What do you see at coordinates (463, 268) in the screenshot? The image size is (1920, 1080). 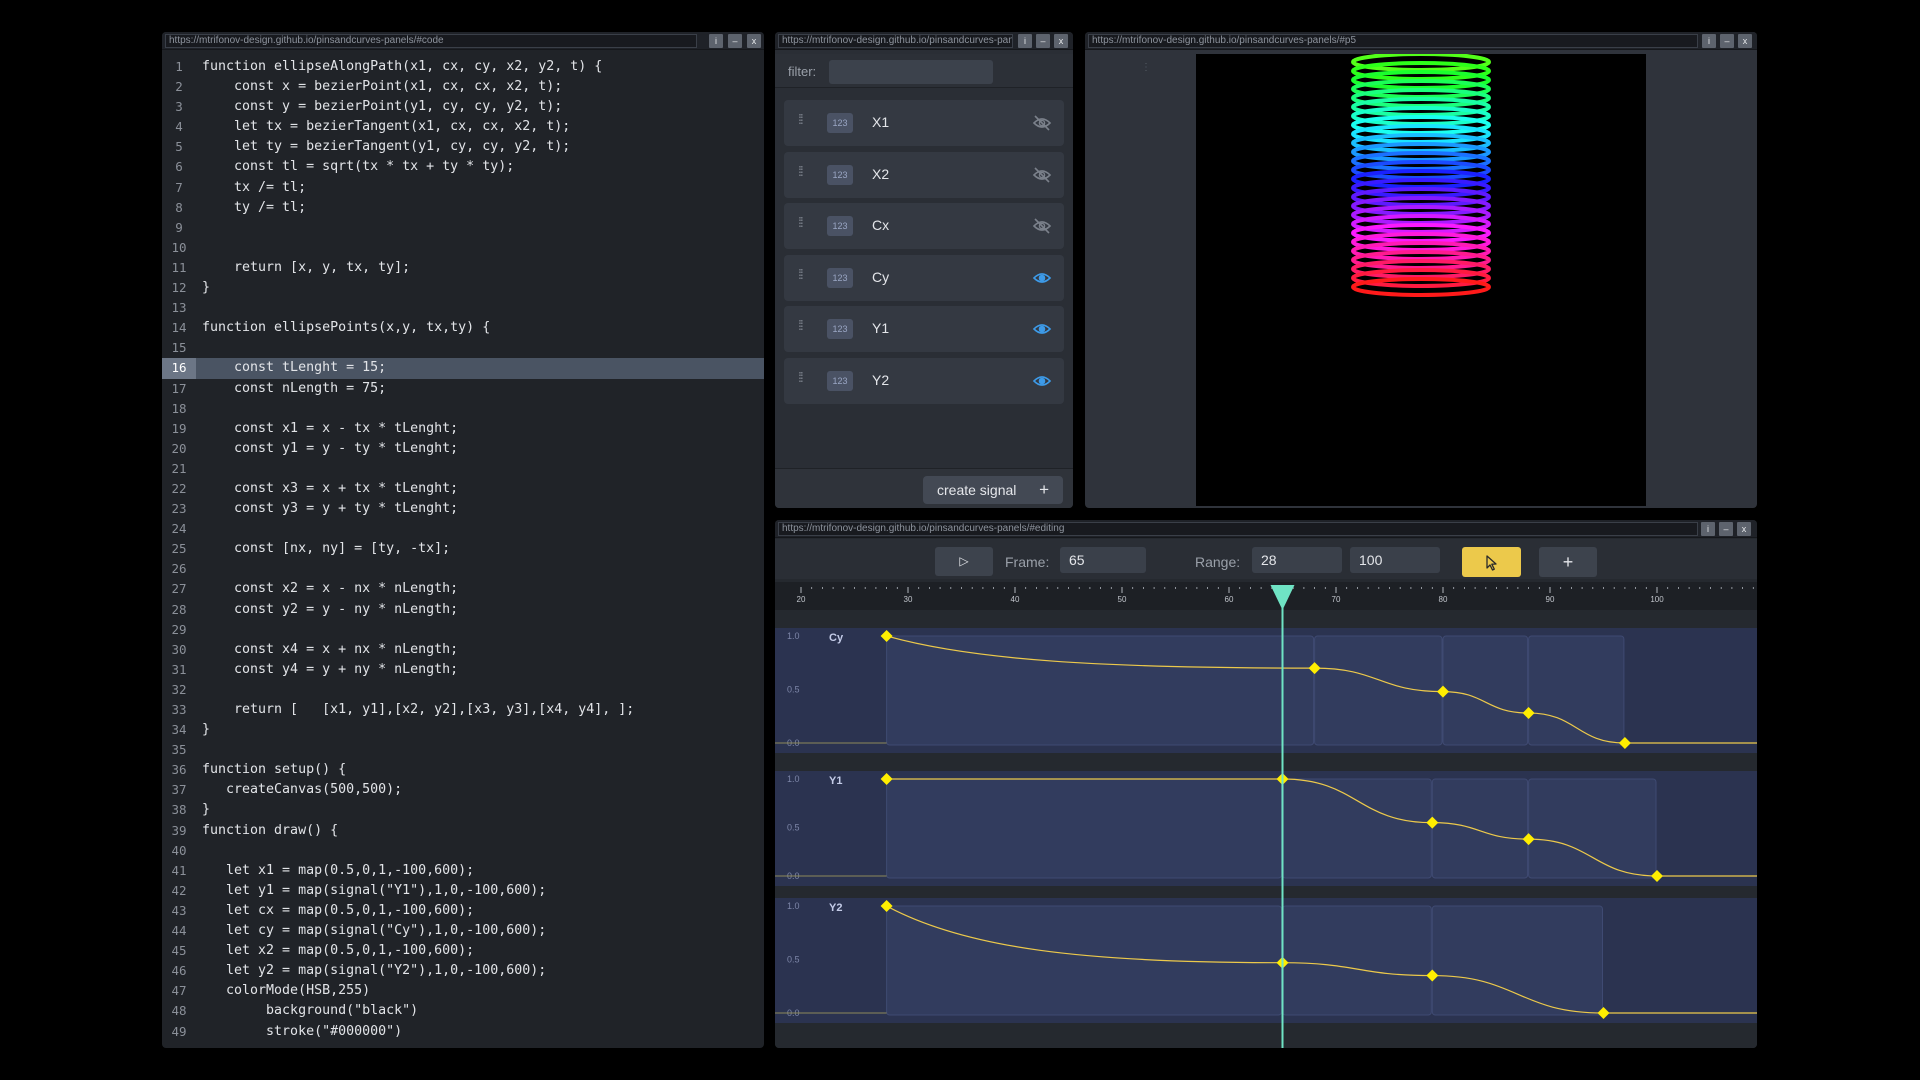 I see `code-line: 11 return [x, y, tx, ty];` at bounding box center [463, 268].